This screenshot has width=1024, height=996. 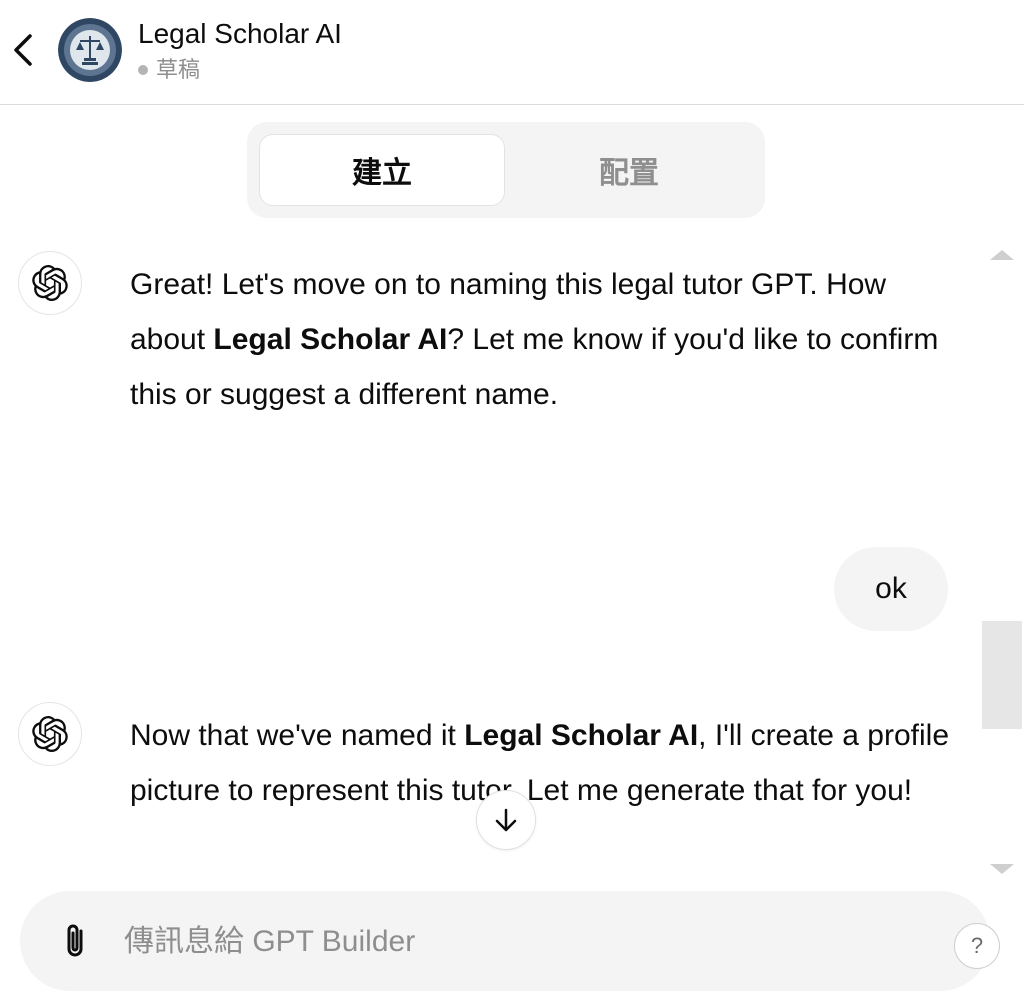 I want to click on back-button, so click(x=24, y=50).